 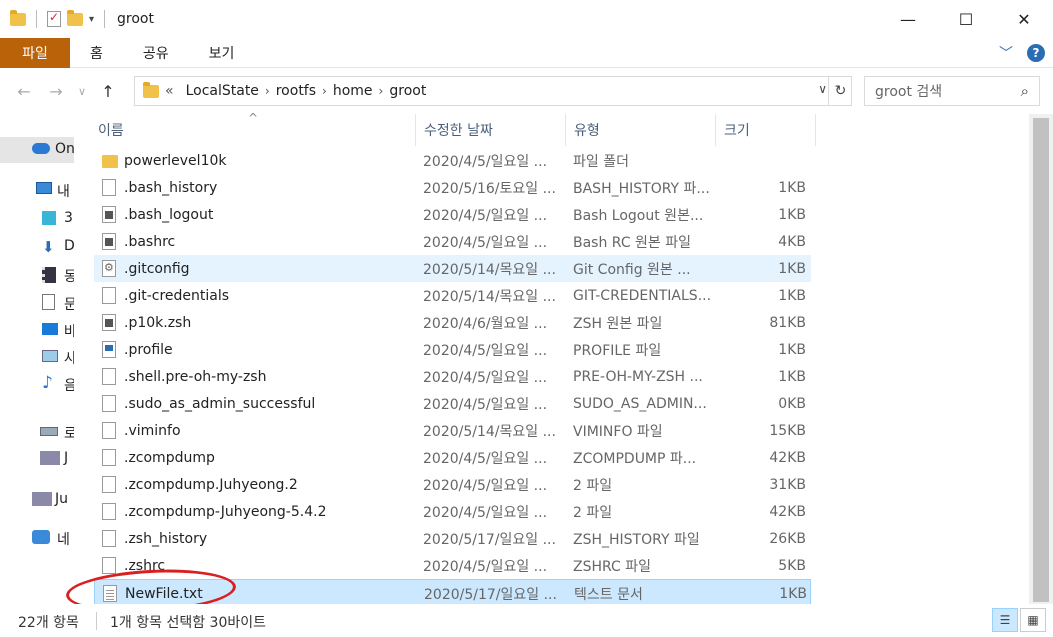 I want to click on nav-item-sdxc-2: Ju, so click(x=37, y=500).